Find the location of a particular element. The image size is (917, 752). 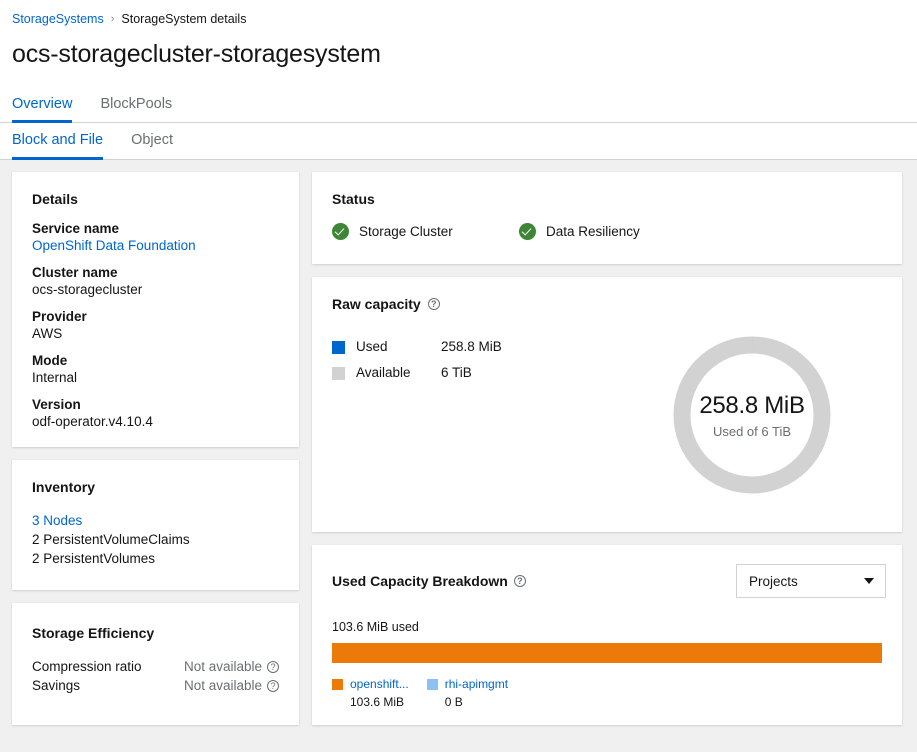

details-term-provider: Provider is located at coordinates (59, 316).